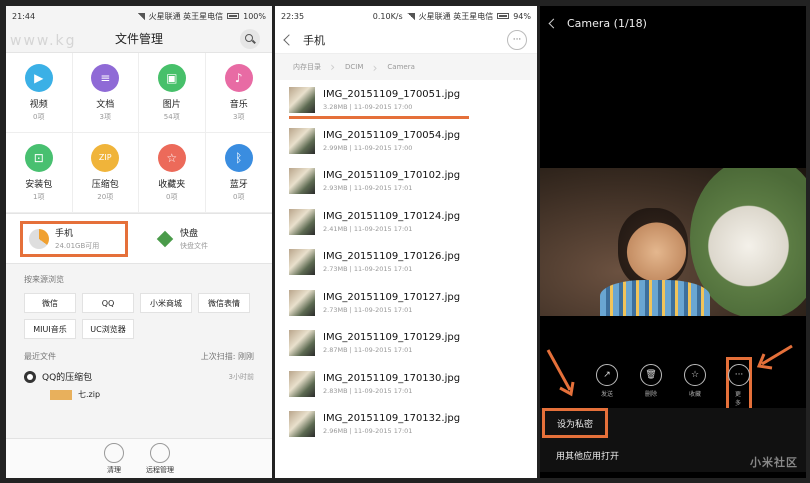  Describe the element at coordinates (171, 116) in the screenshot. I see `category-count: 54项` at that location.